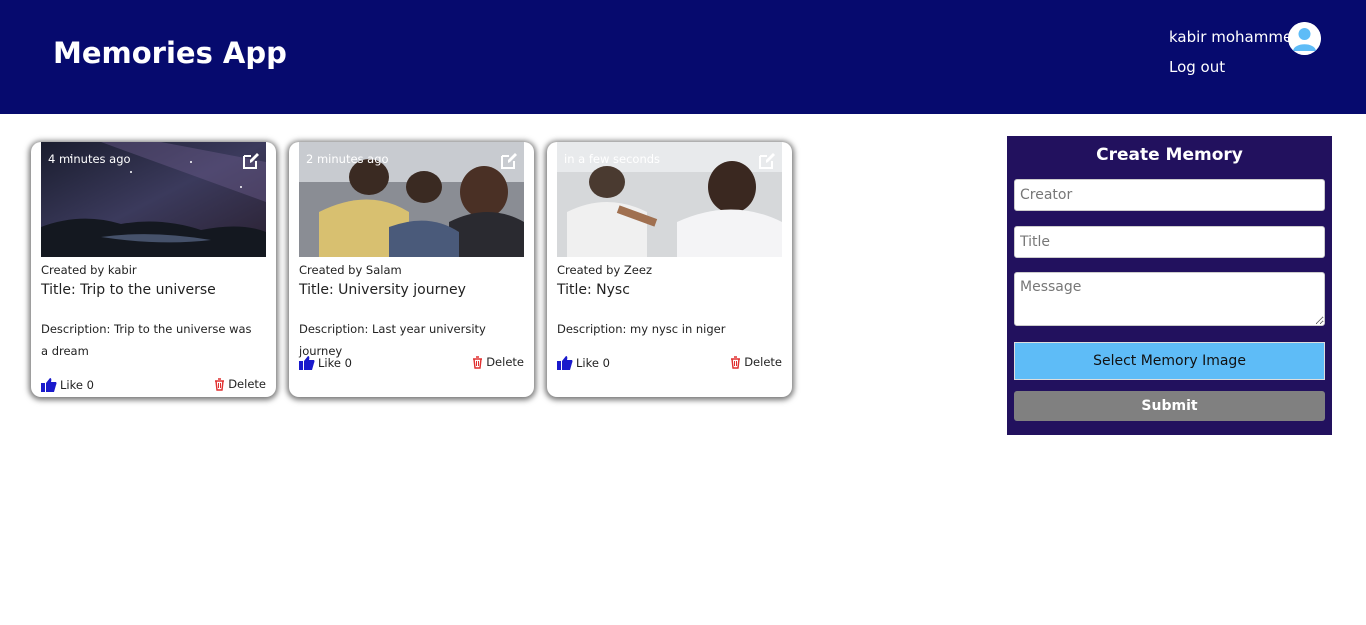 The image size is (1366, 625). What do you see at coordinates (1169, 406) in the screenshot?
I see `submit-button: Submit` at bounding box center [1169, 406].